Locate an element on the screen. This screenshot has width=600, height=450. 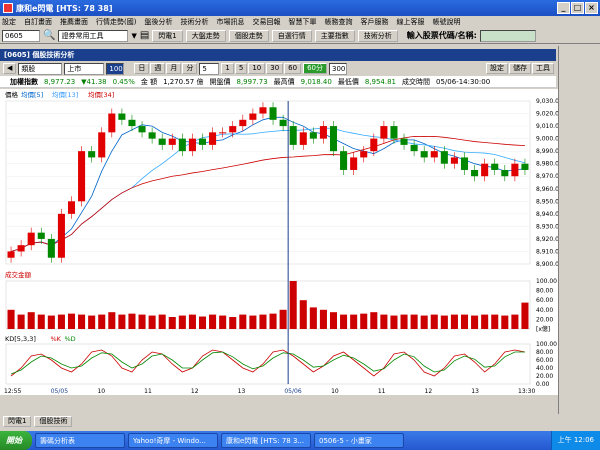
time-tick-6: 05/06 is located at coordinates (292, 391).